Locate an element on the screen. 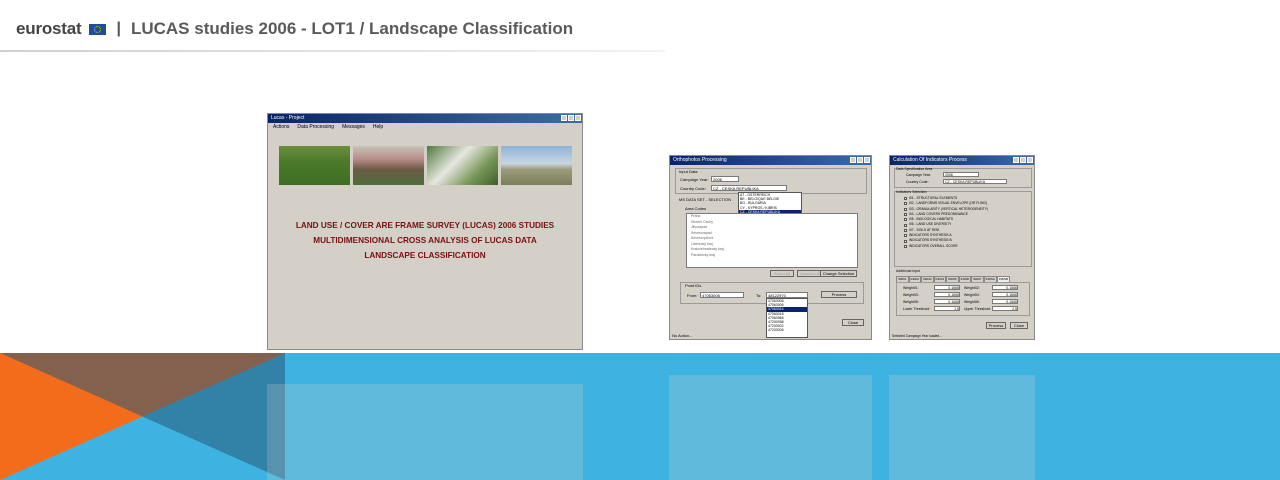 Image resolution: width=1280 pixels, height=480 pixels. weight03-label: Weight03: is located at coordinates (911, 295).